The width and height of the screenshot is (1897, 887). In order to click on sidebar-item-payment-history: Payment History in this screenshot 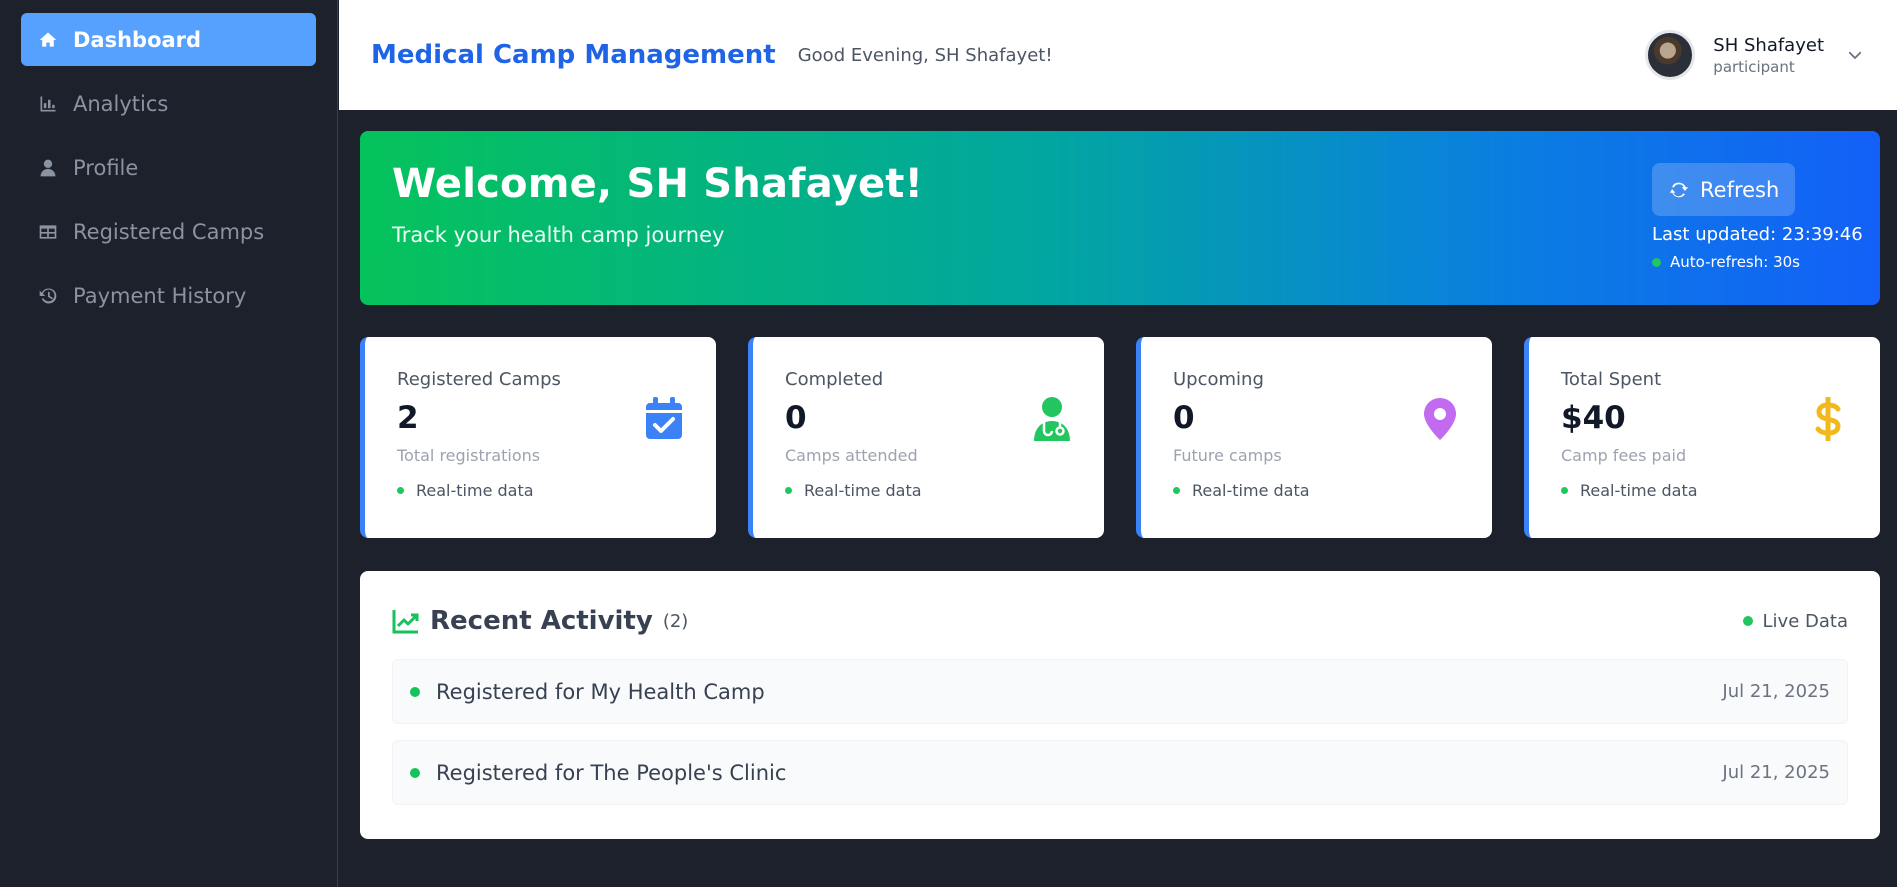, I will do `click(168, 295)`.